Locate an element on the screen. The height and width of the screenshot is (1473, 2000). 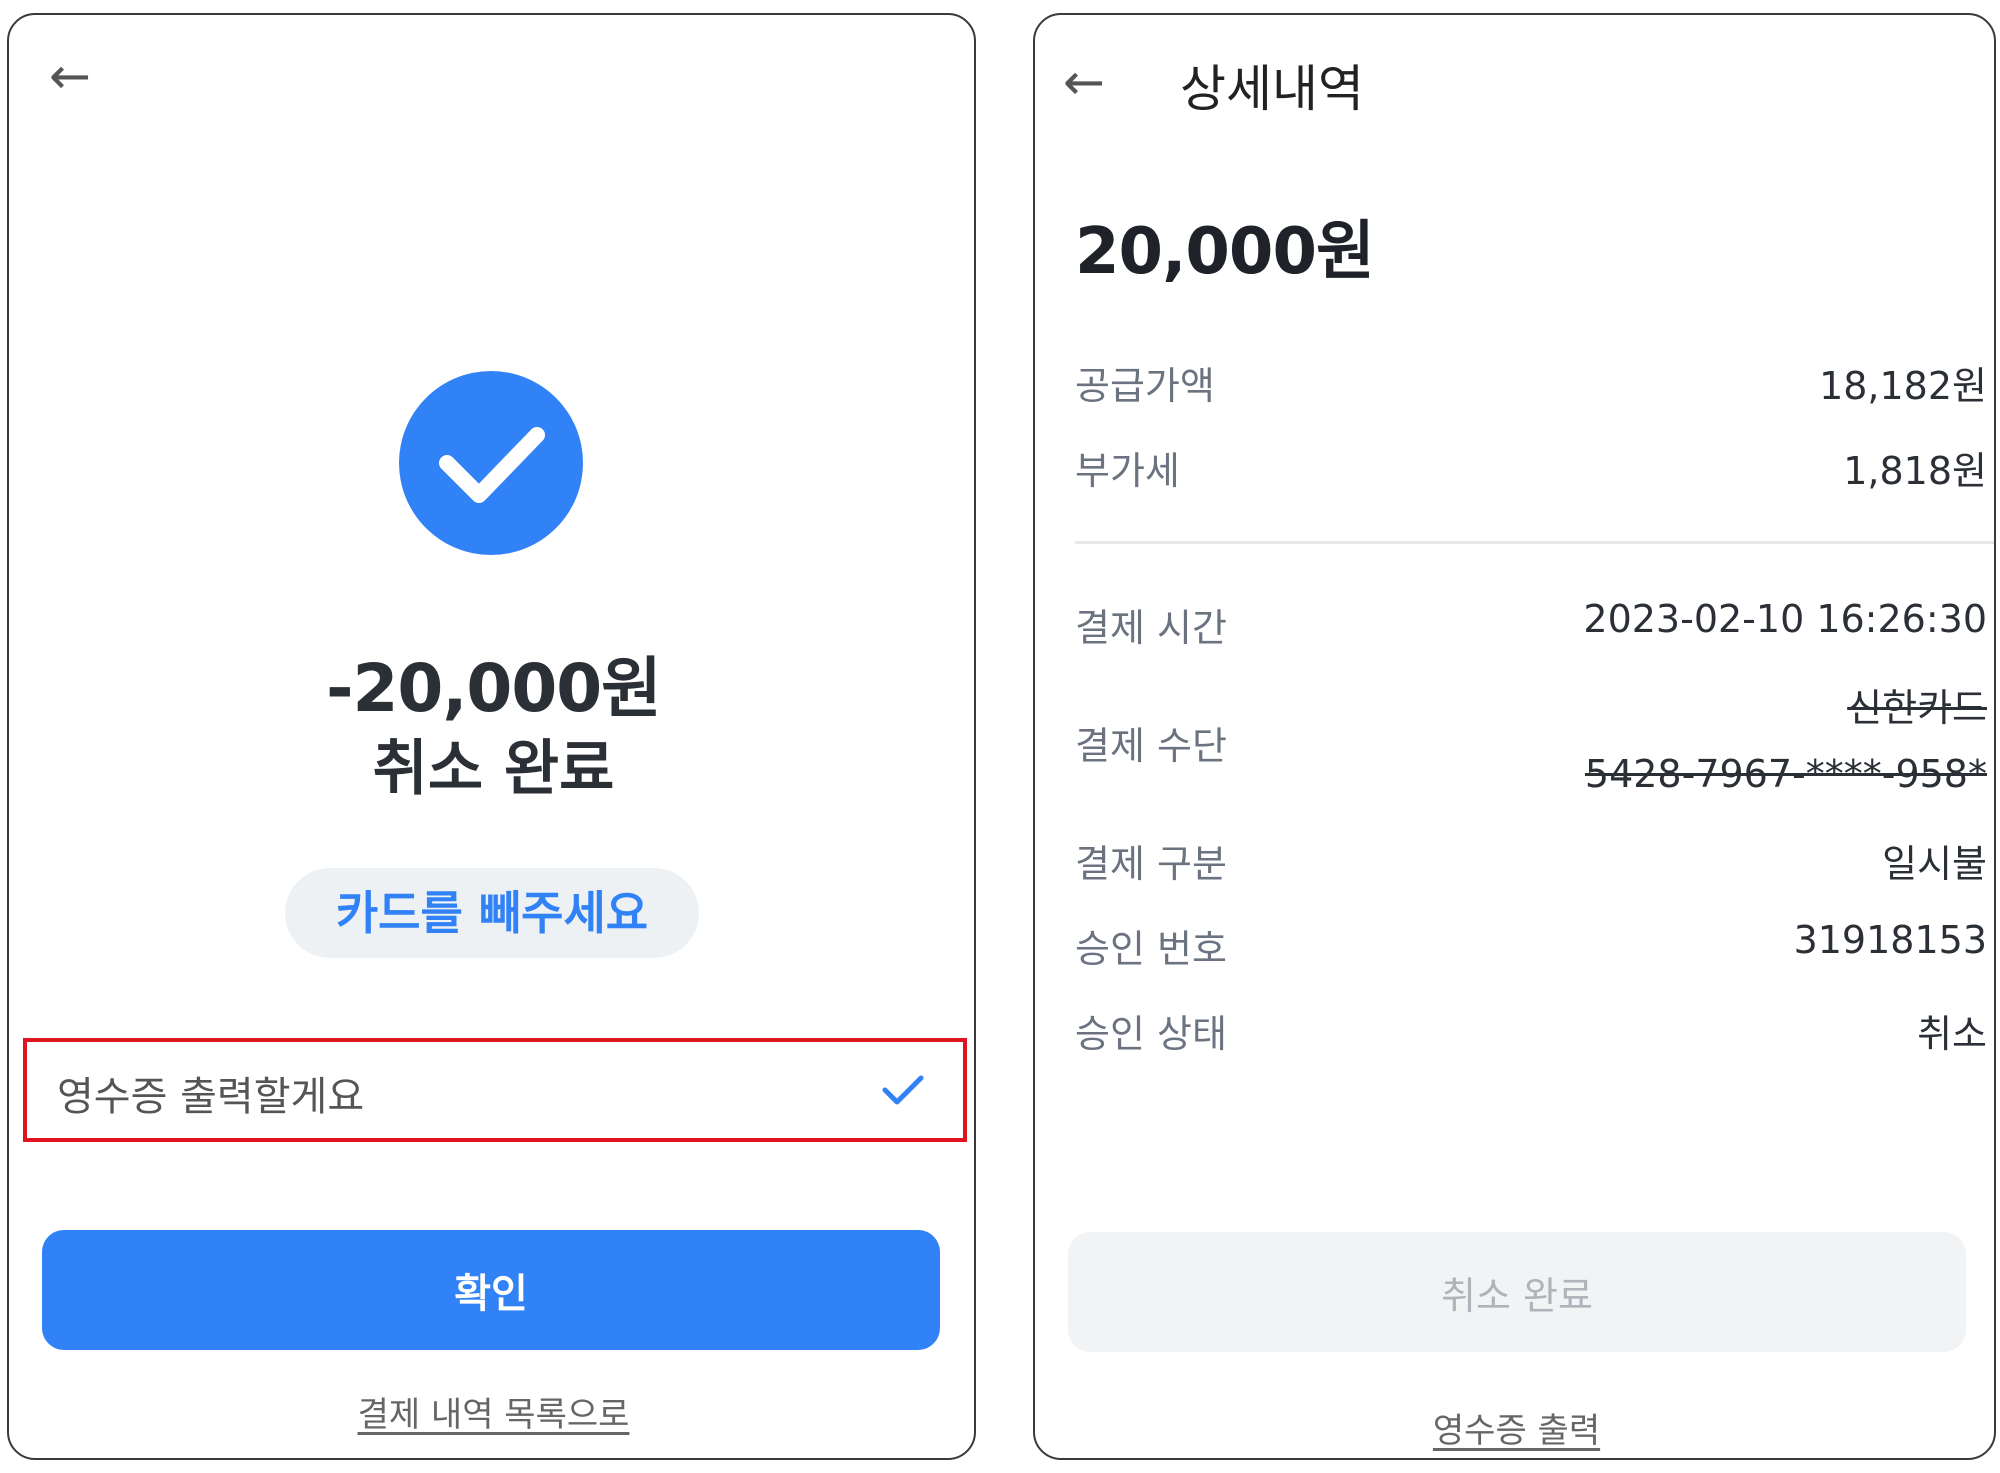
remove-card-notice: 카드를 빼주세요 is located at coordinates (492, 913).